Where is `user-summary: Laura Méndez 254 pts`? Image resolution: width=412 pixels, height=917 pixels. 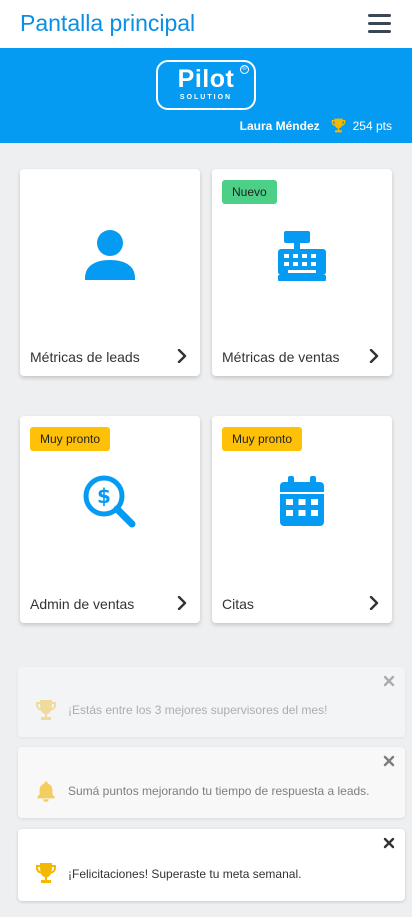
user-summary: Laura Méndez 254 pts is located at coordinates (316, 125).